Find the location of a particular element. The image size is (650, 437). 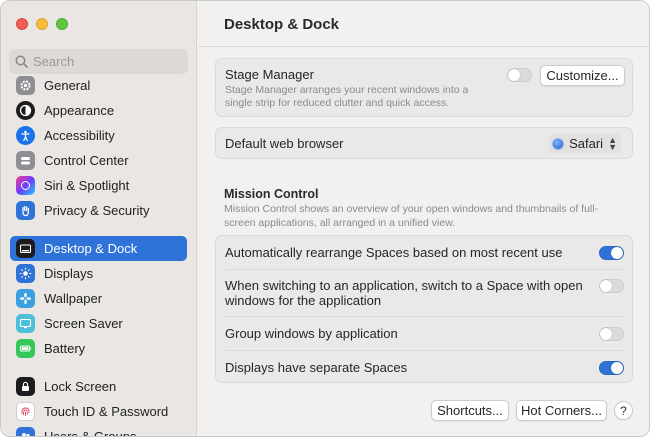

sidebar-item-appearance: Appearance is located at coordinates (98, 110).